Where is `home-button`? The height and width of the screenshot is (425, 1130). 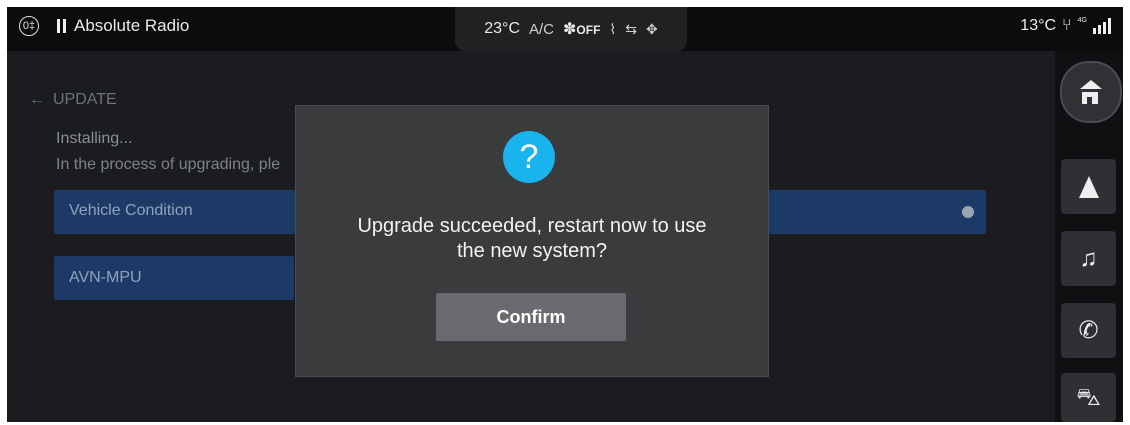
home-button is located at coordinates (1091, 92).